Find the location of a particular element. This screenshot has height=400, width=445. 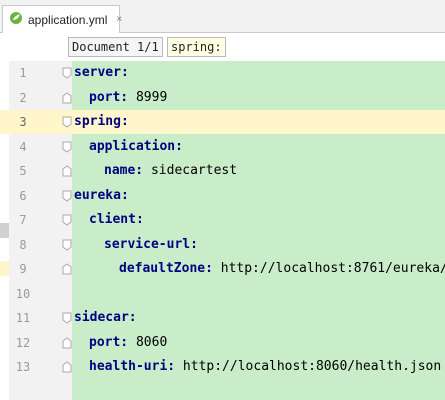

line-number: 4 is located at coordinates (23, 146).